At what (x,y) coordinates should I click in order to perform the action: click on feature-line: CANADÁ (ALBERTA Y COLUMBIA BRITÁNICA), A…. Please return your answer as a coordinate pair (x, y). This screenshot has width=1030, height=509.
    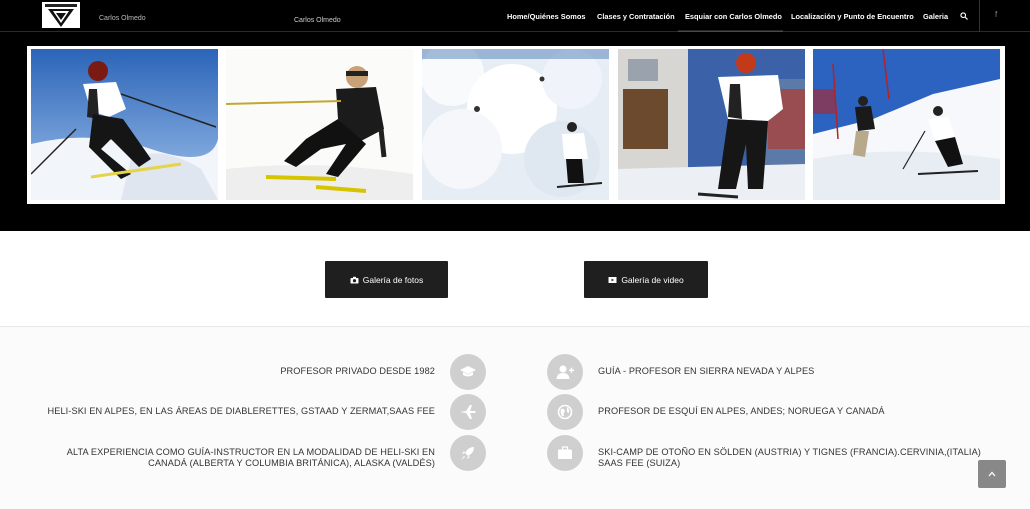
    Looking at the image, I should click on (291, 463).